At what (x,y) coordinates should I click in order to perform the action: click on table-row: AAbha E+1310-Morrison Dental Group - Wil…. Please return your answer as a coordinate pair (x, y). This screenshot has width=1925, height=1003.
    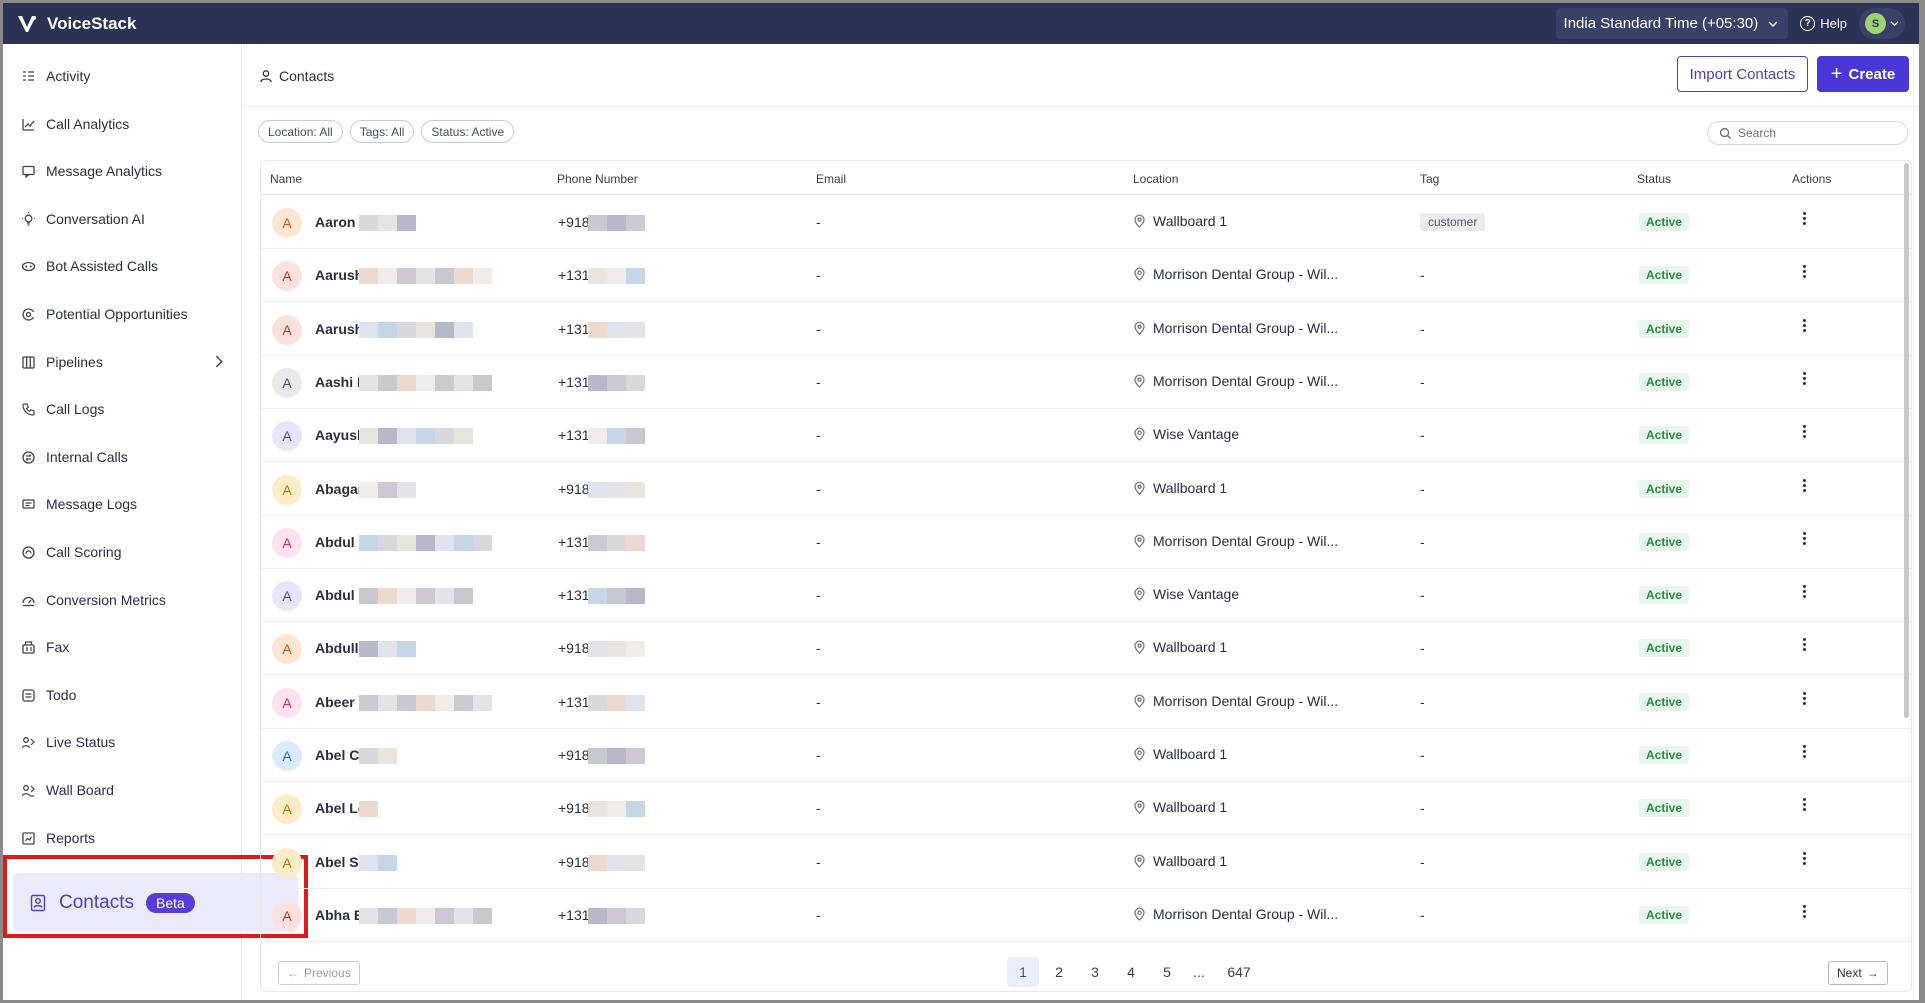
    Looking at the image, I should click on (1086, 915).